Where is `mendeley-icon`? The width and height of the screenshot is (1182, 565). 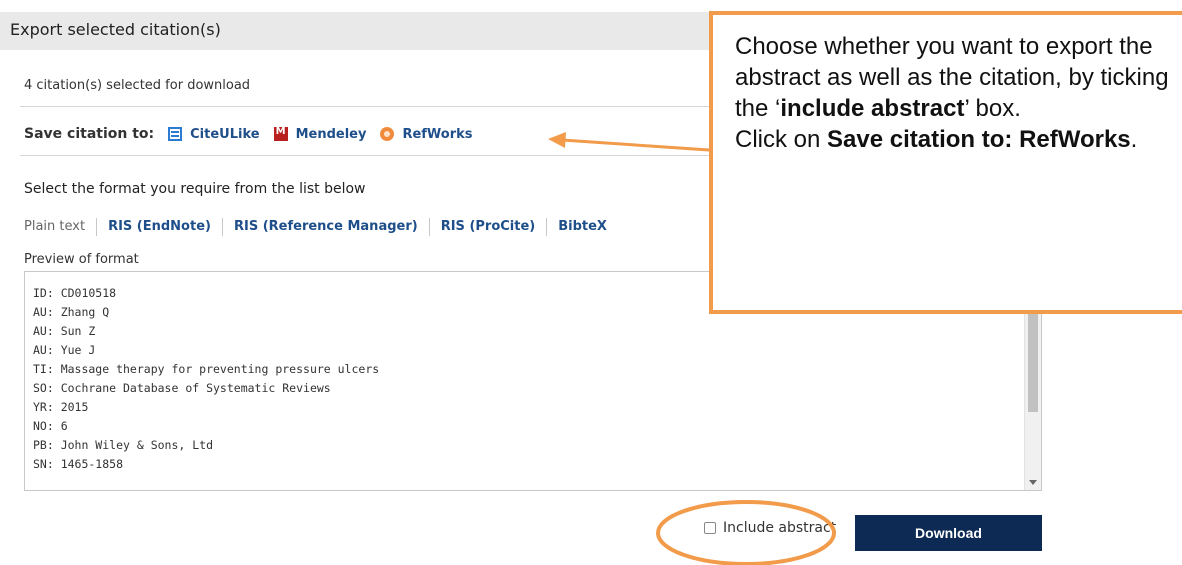
mendeley-icon is located at coordinates (280, 133).